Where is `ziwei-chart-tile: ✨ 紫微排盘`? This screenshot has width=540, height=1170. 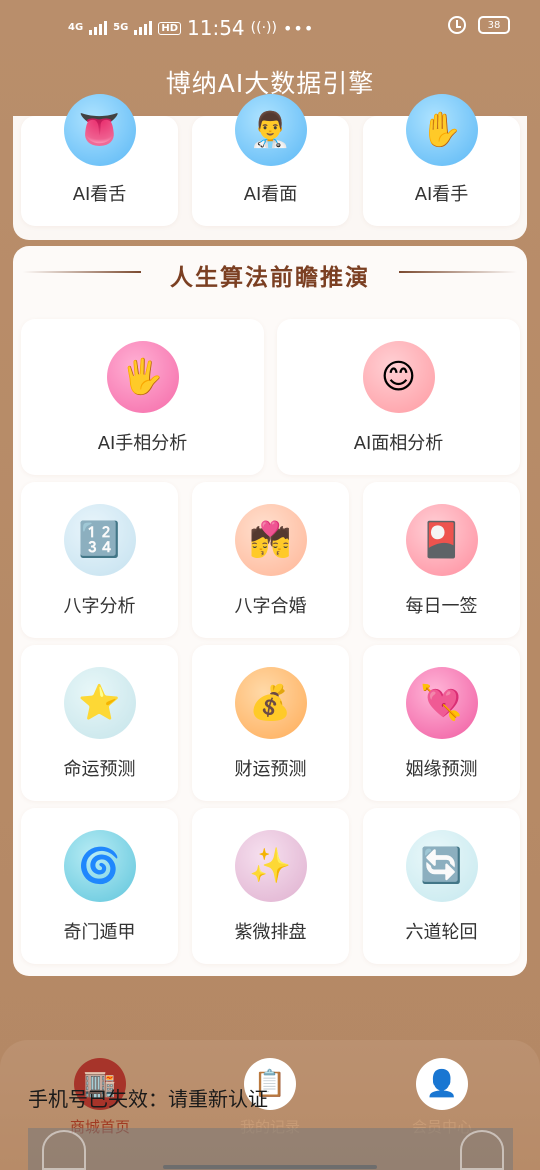
ziwei-chart-tile: ✨ 紫微排盘 is located at coordinates (270, 886).